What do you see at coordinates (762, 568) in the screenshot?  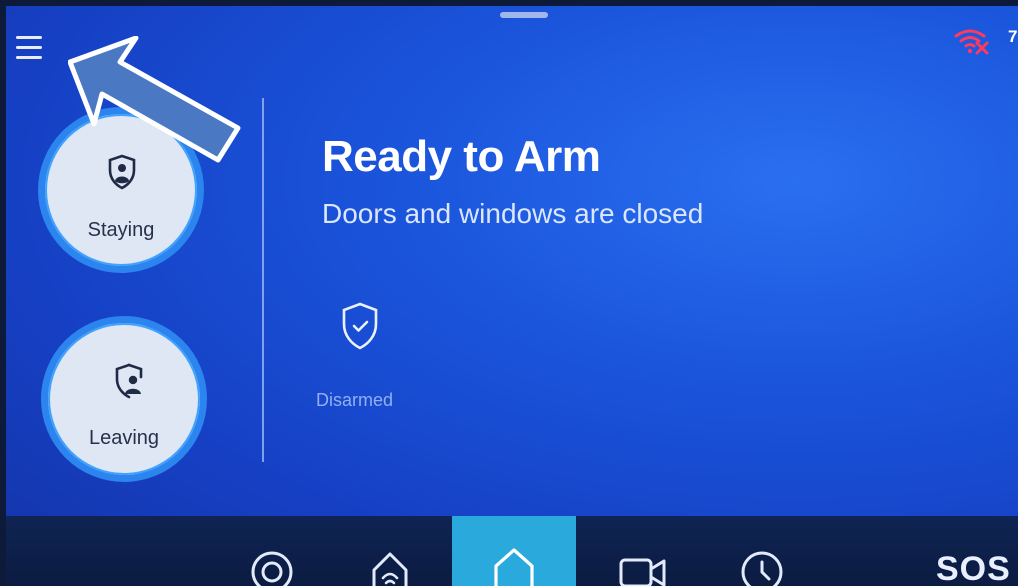 I see `clock-icon` at bounding box center [762, 568].